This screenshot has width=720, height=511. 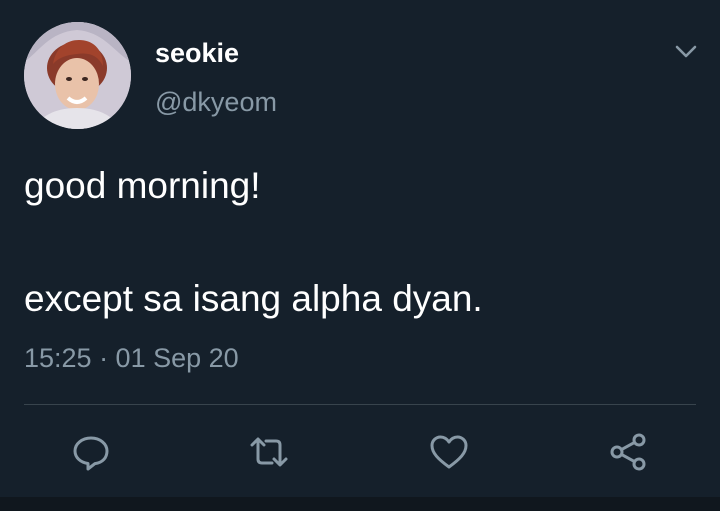 I want to click on bottom-edge, so click(x=360, y=504).